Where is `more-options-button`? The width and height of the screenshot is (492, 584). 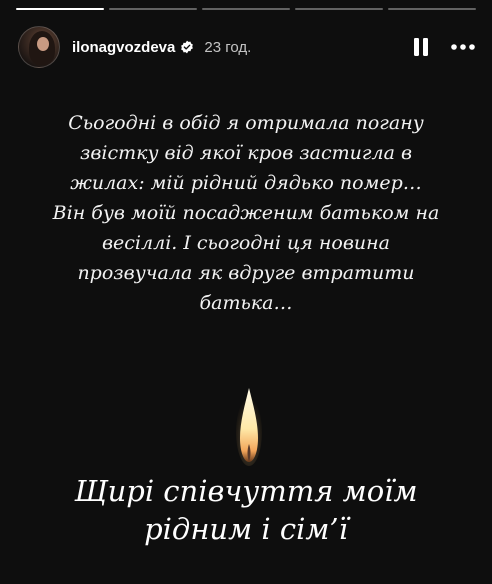 more-options-button is located at coordinates (463, 47).